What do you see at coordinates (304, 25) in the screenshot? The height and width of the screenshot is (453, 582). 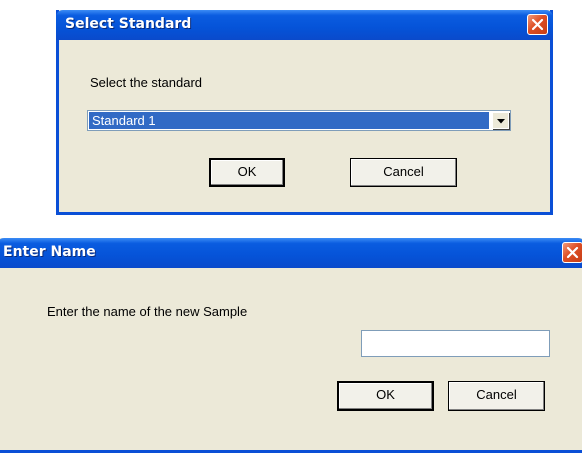 I see `select-standard-titlebar: Select Standard` at bounding box center [304, 25].